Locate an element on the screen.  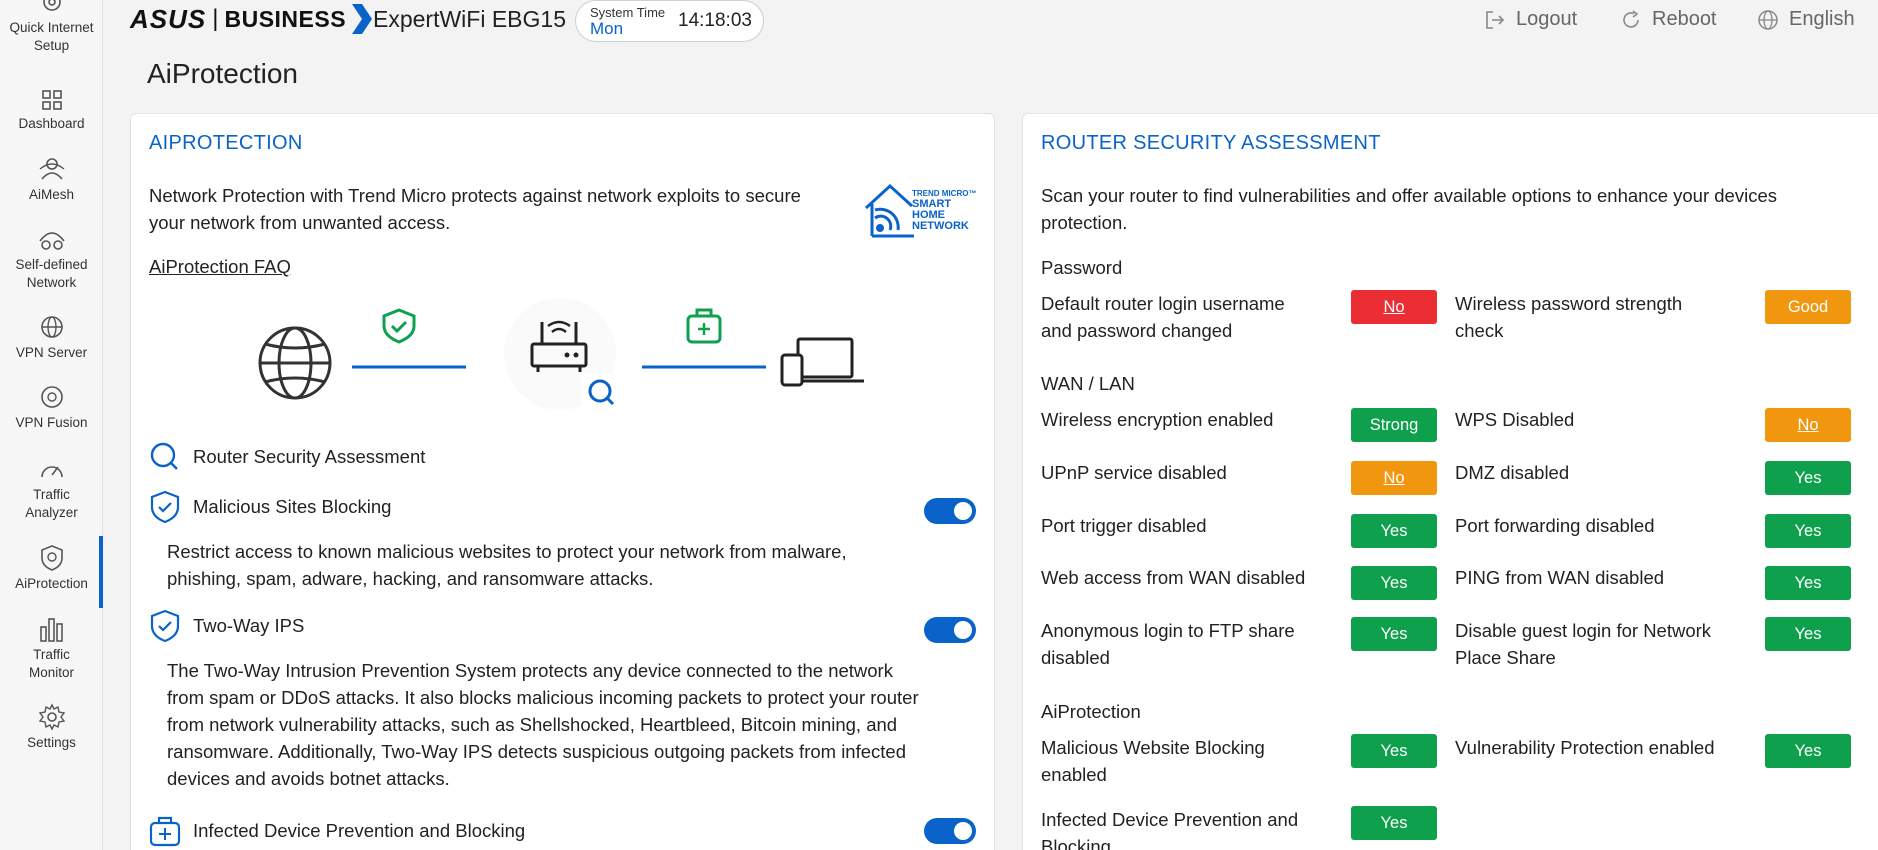
trend-micro-house-icon is located at coordinates (889, 210).